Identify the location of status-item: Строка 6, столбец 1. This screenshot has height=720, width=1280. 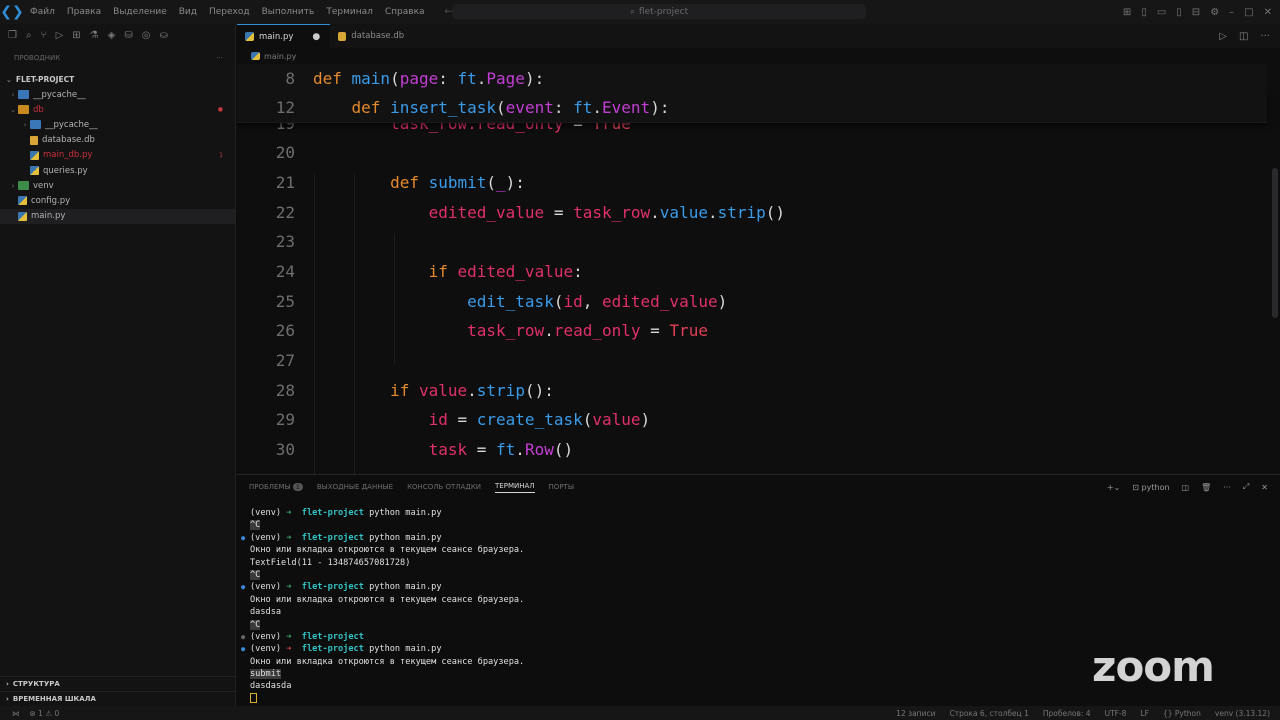
(988, 713).